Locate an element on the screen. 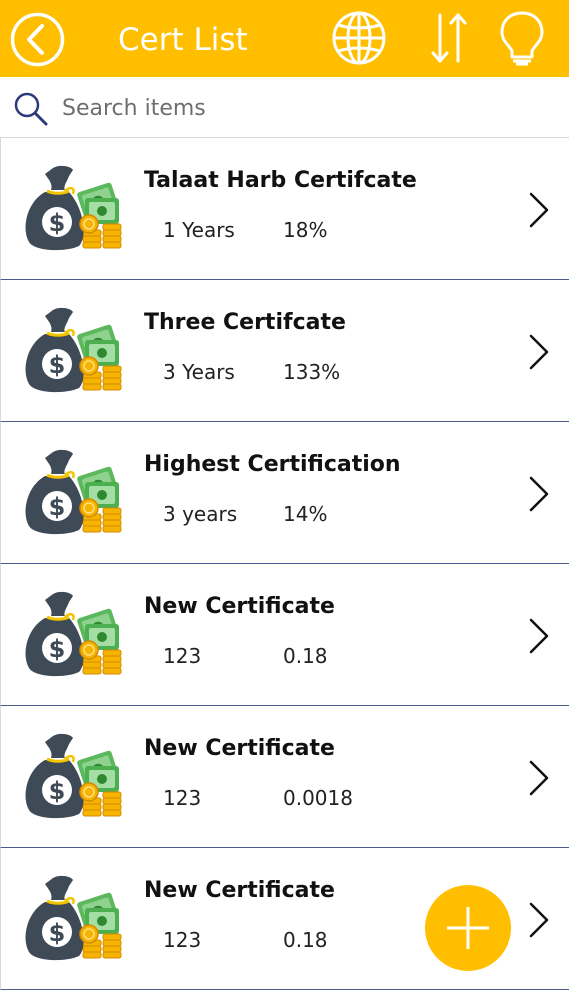 The height and width of the screenshot is (1006, 569). search-icon is located at coordinates (31, 109).